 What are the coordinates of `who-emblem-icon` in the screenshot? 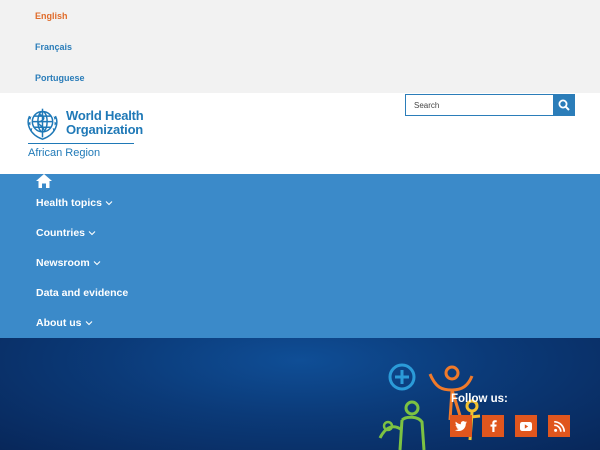 It's located at (42, 124).